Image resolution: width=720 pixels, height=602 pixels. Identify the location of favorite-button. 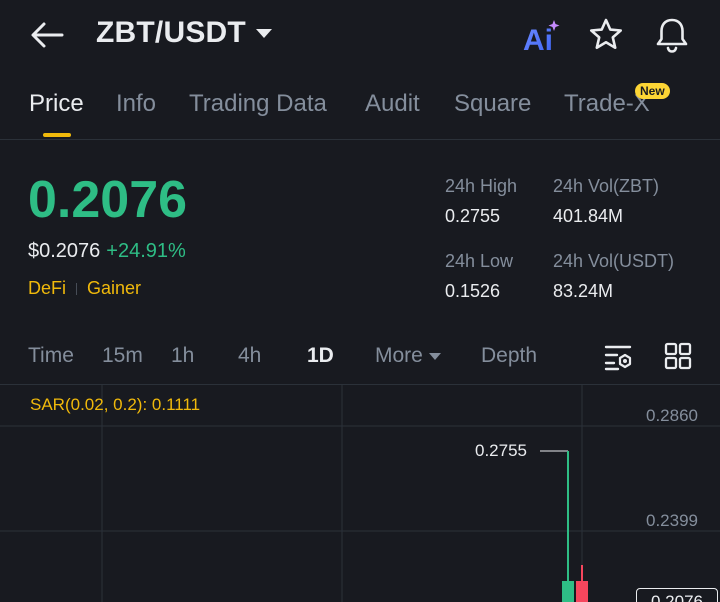
(606, 35).